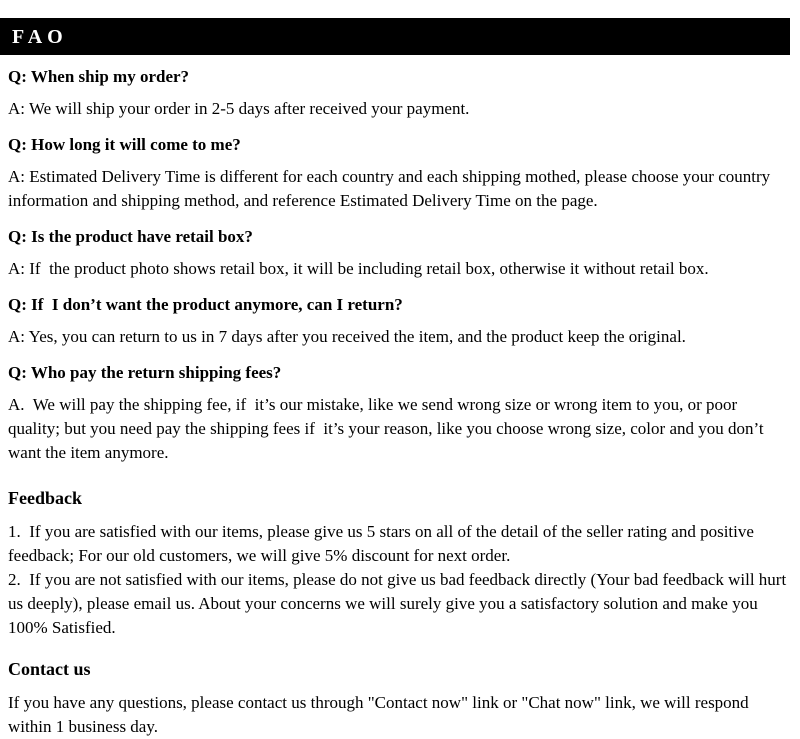 The image size is (800, 739). Describe the element at coordinates (49, 669) in the screenshot. I see `contact-heading: Contact us` at that location.